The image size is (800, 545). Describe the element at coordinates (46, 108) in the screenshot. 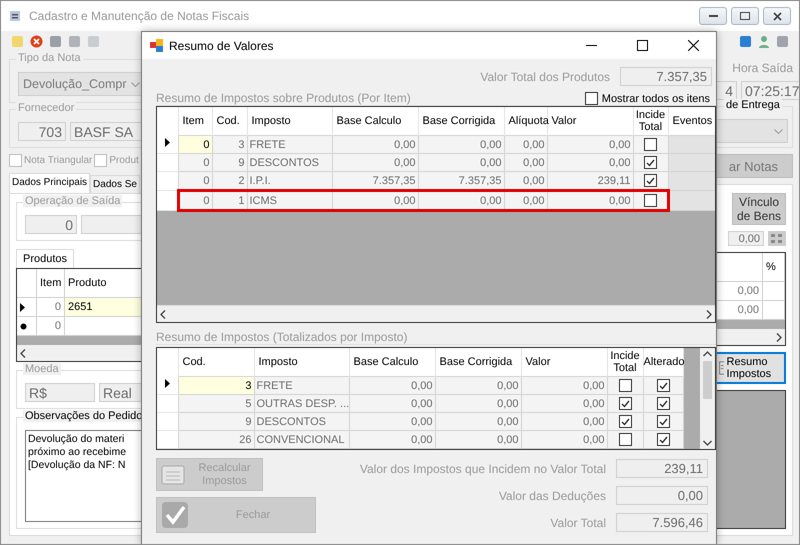

I see `group-label: Fornecedor` at that location.